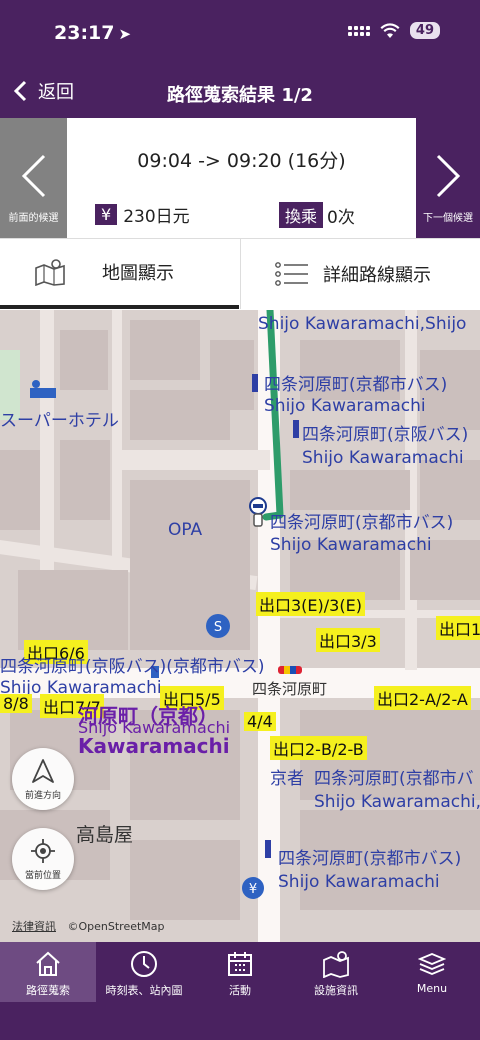 The width and height of the screenshot is (480, 1040). I want to click on layers-icon, so click(432, 964).